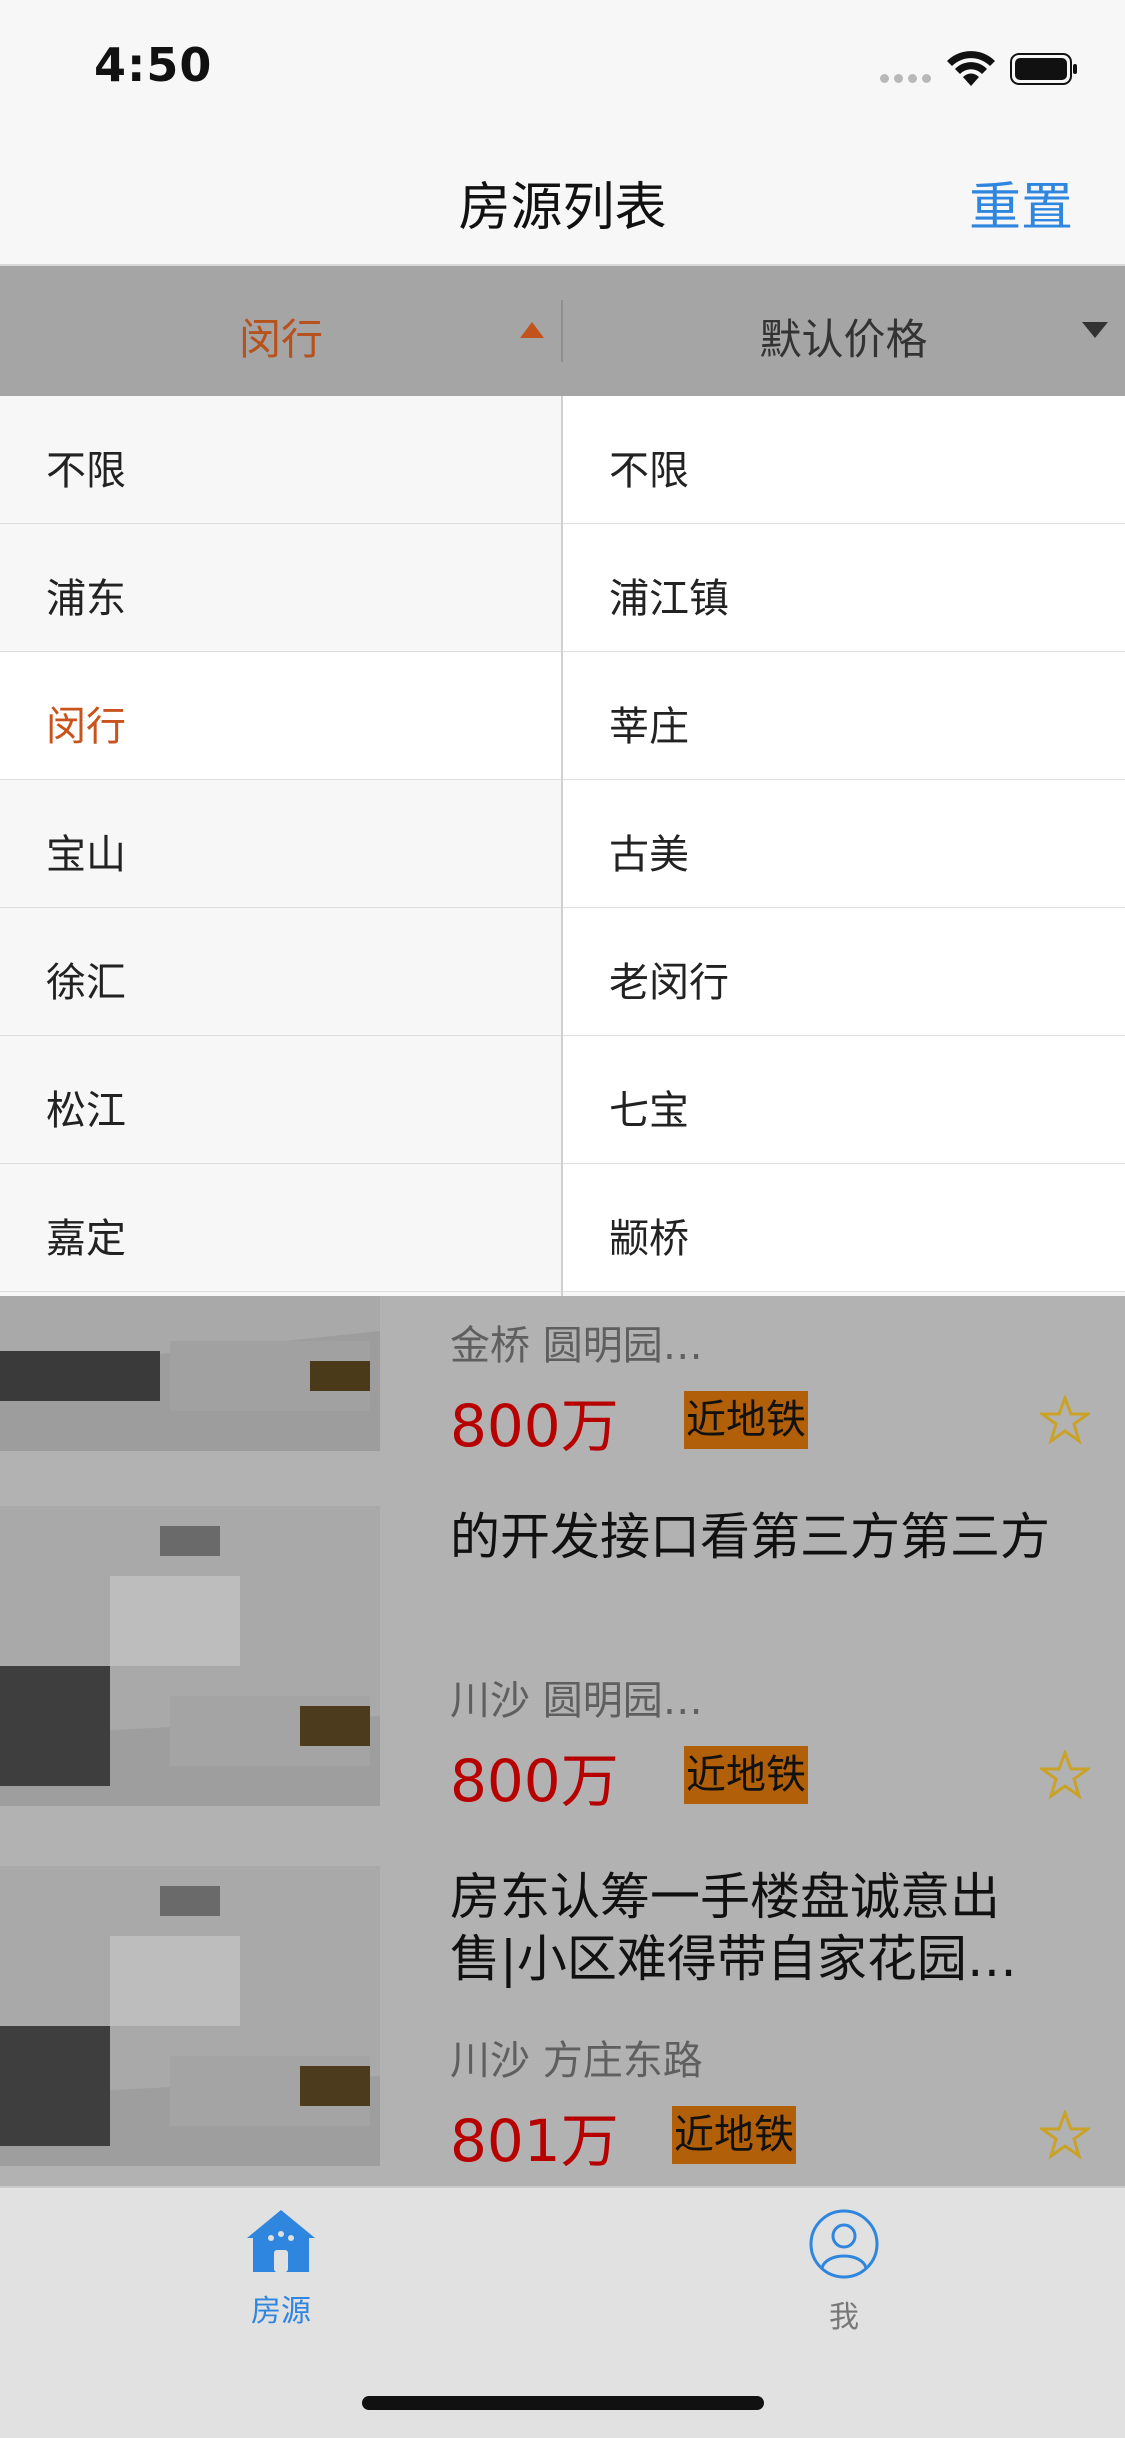 The image size is (1125, 2438). I want to click on tab-me: 我, so click(844, 2272).